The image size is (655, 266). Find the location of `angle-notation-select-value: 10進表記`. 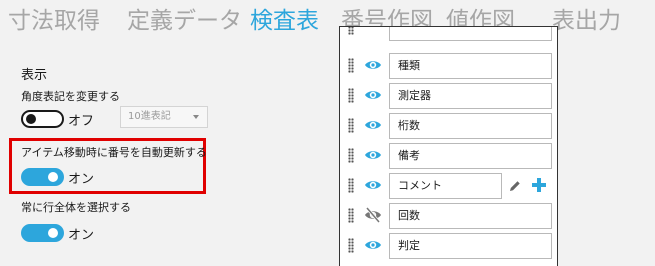

angle-notation-select-value: 10進表記 is located at coordinates (149, 116).